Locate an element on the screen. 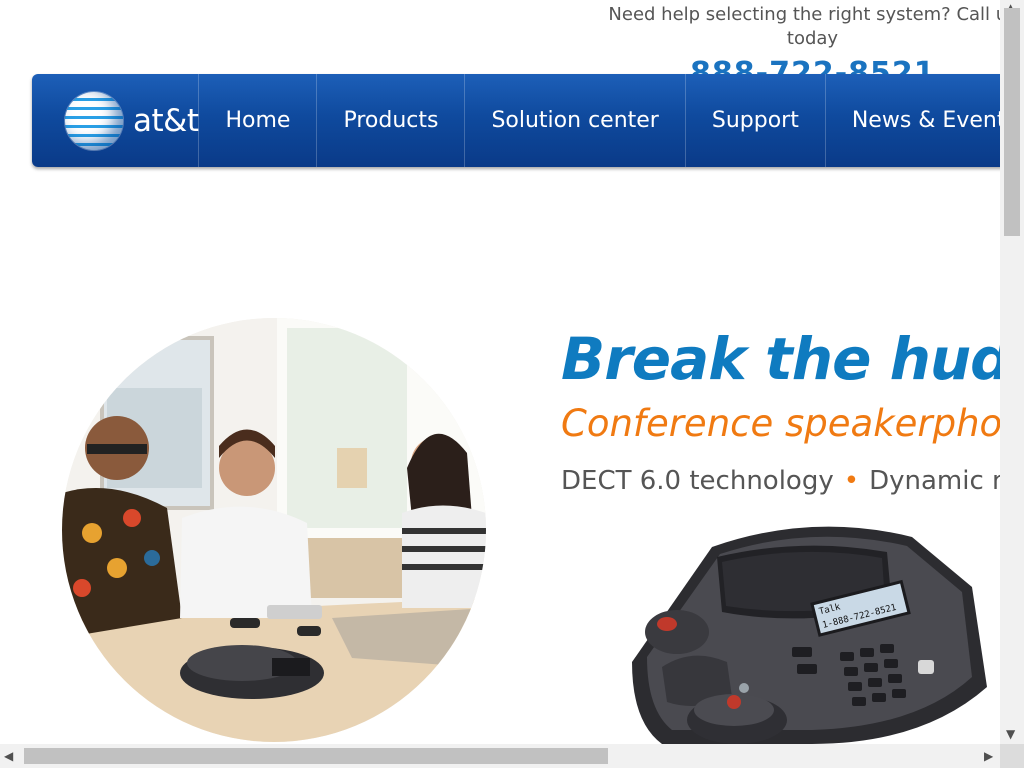 The image size is (1024, 768). nav-item-support: Support is located at coordinates (756, 120).